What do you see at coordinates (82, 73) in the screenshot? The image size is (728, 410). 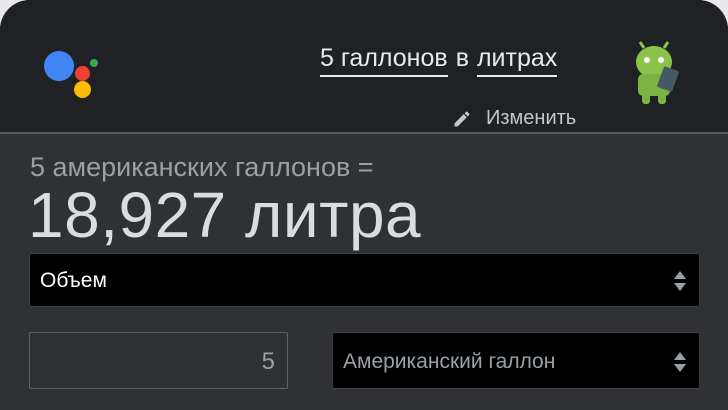 I see `logo-dot-red` at bounding box center [82, 73].